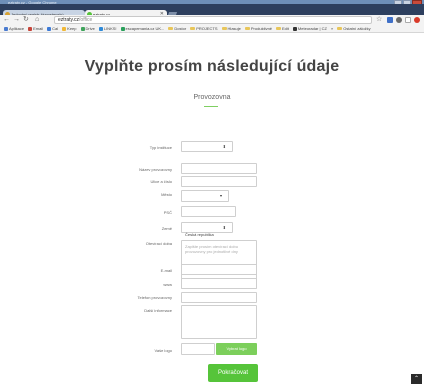  What do you see at coordinates (16, 20) in the screenshot?
I see `forward-icon: →` at bounding box center [16, 20].